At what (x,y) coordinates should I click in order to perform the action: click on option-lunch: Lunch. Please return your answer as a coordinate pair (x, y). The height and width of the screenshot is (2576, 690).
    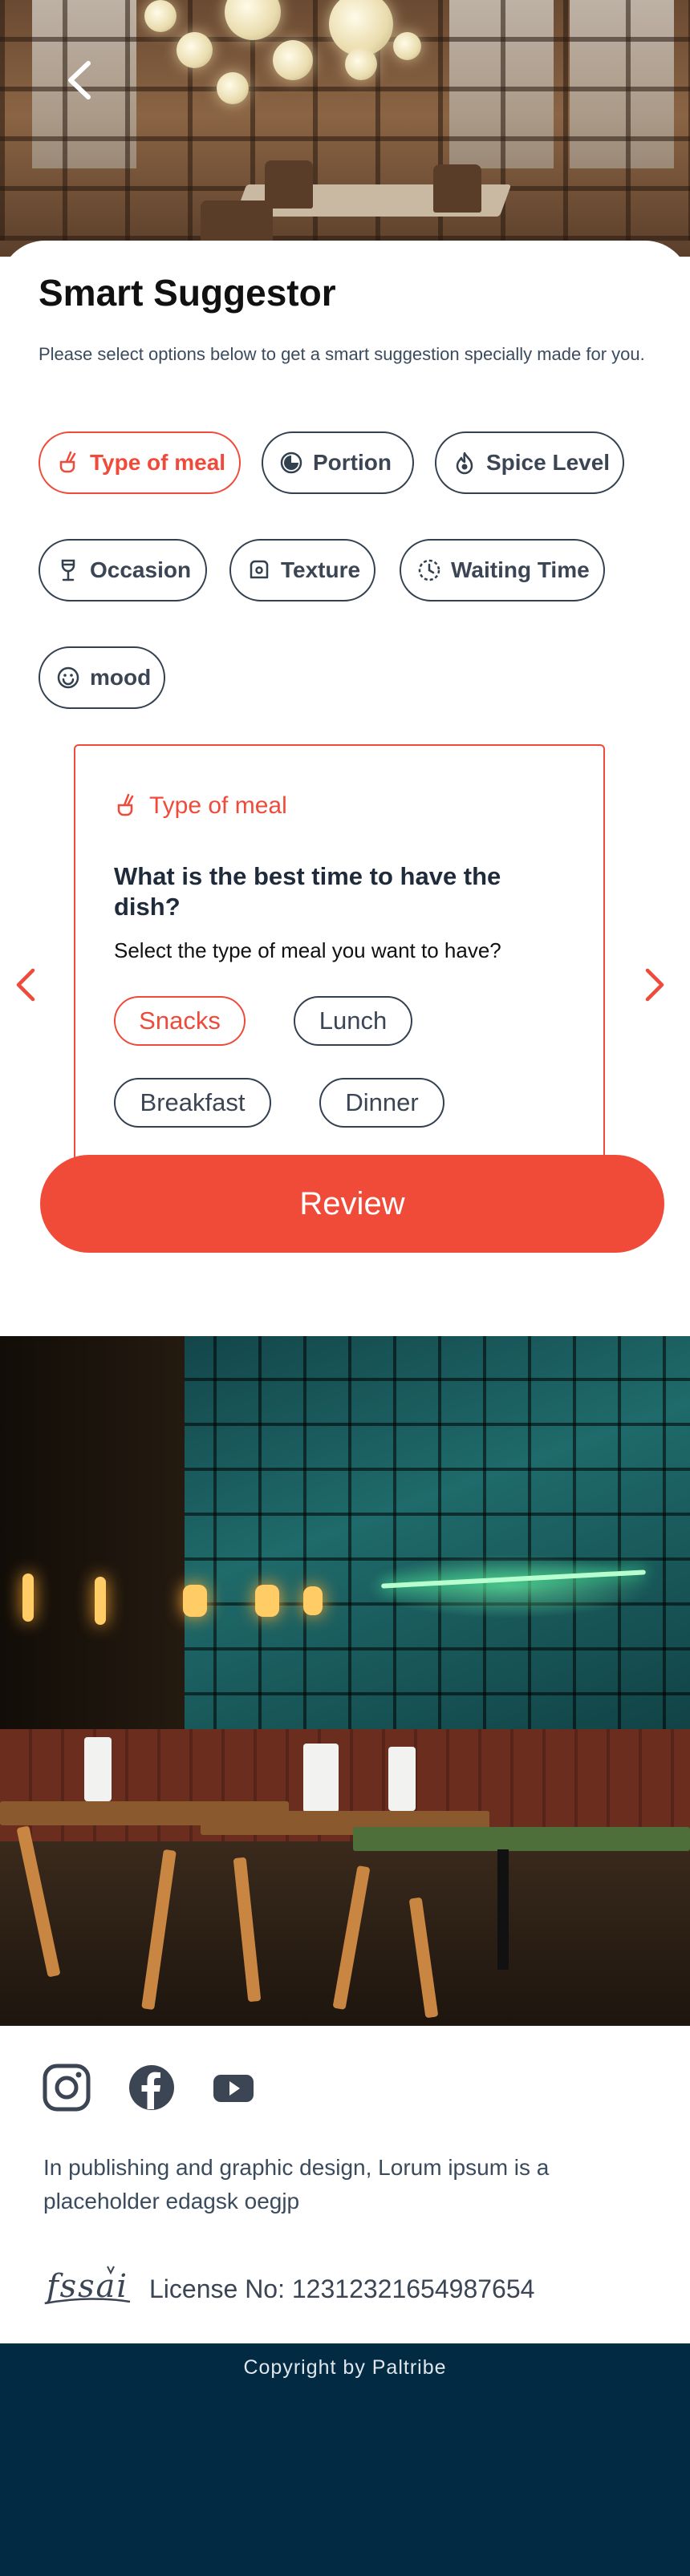
    Looking at the image, I should click on (353, 1021).